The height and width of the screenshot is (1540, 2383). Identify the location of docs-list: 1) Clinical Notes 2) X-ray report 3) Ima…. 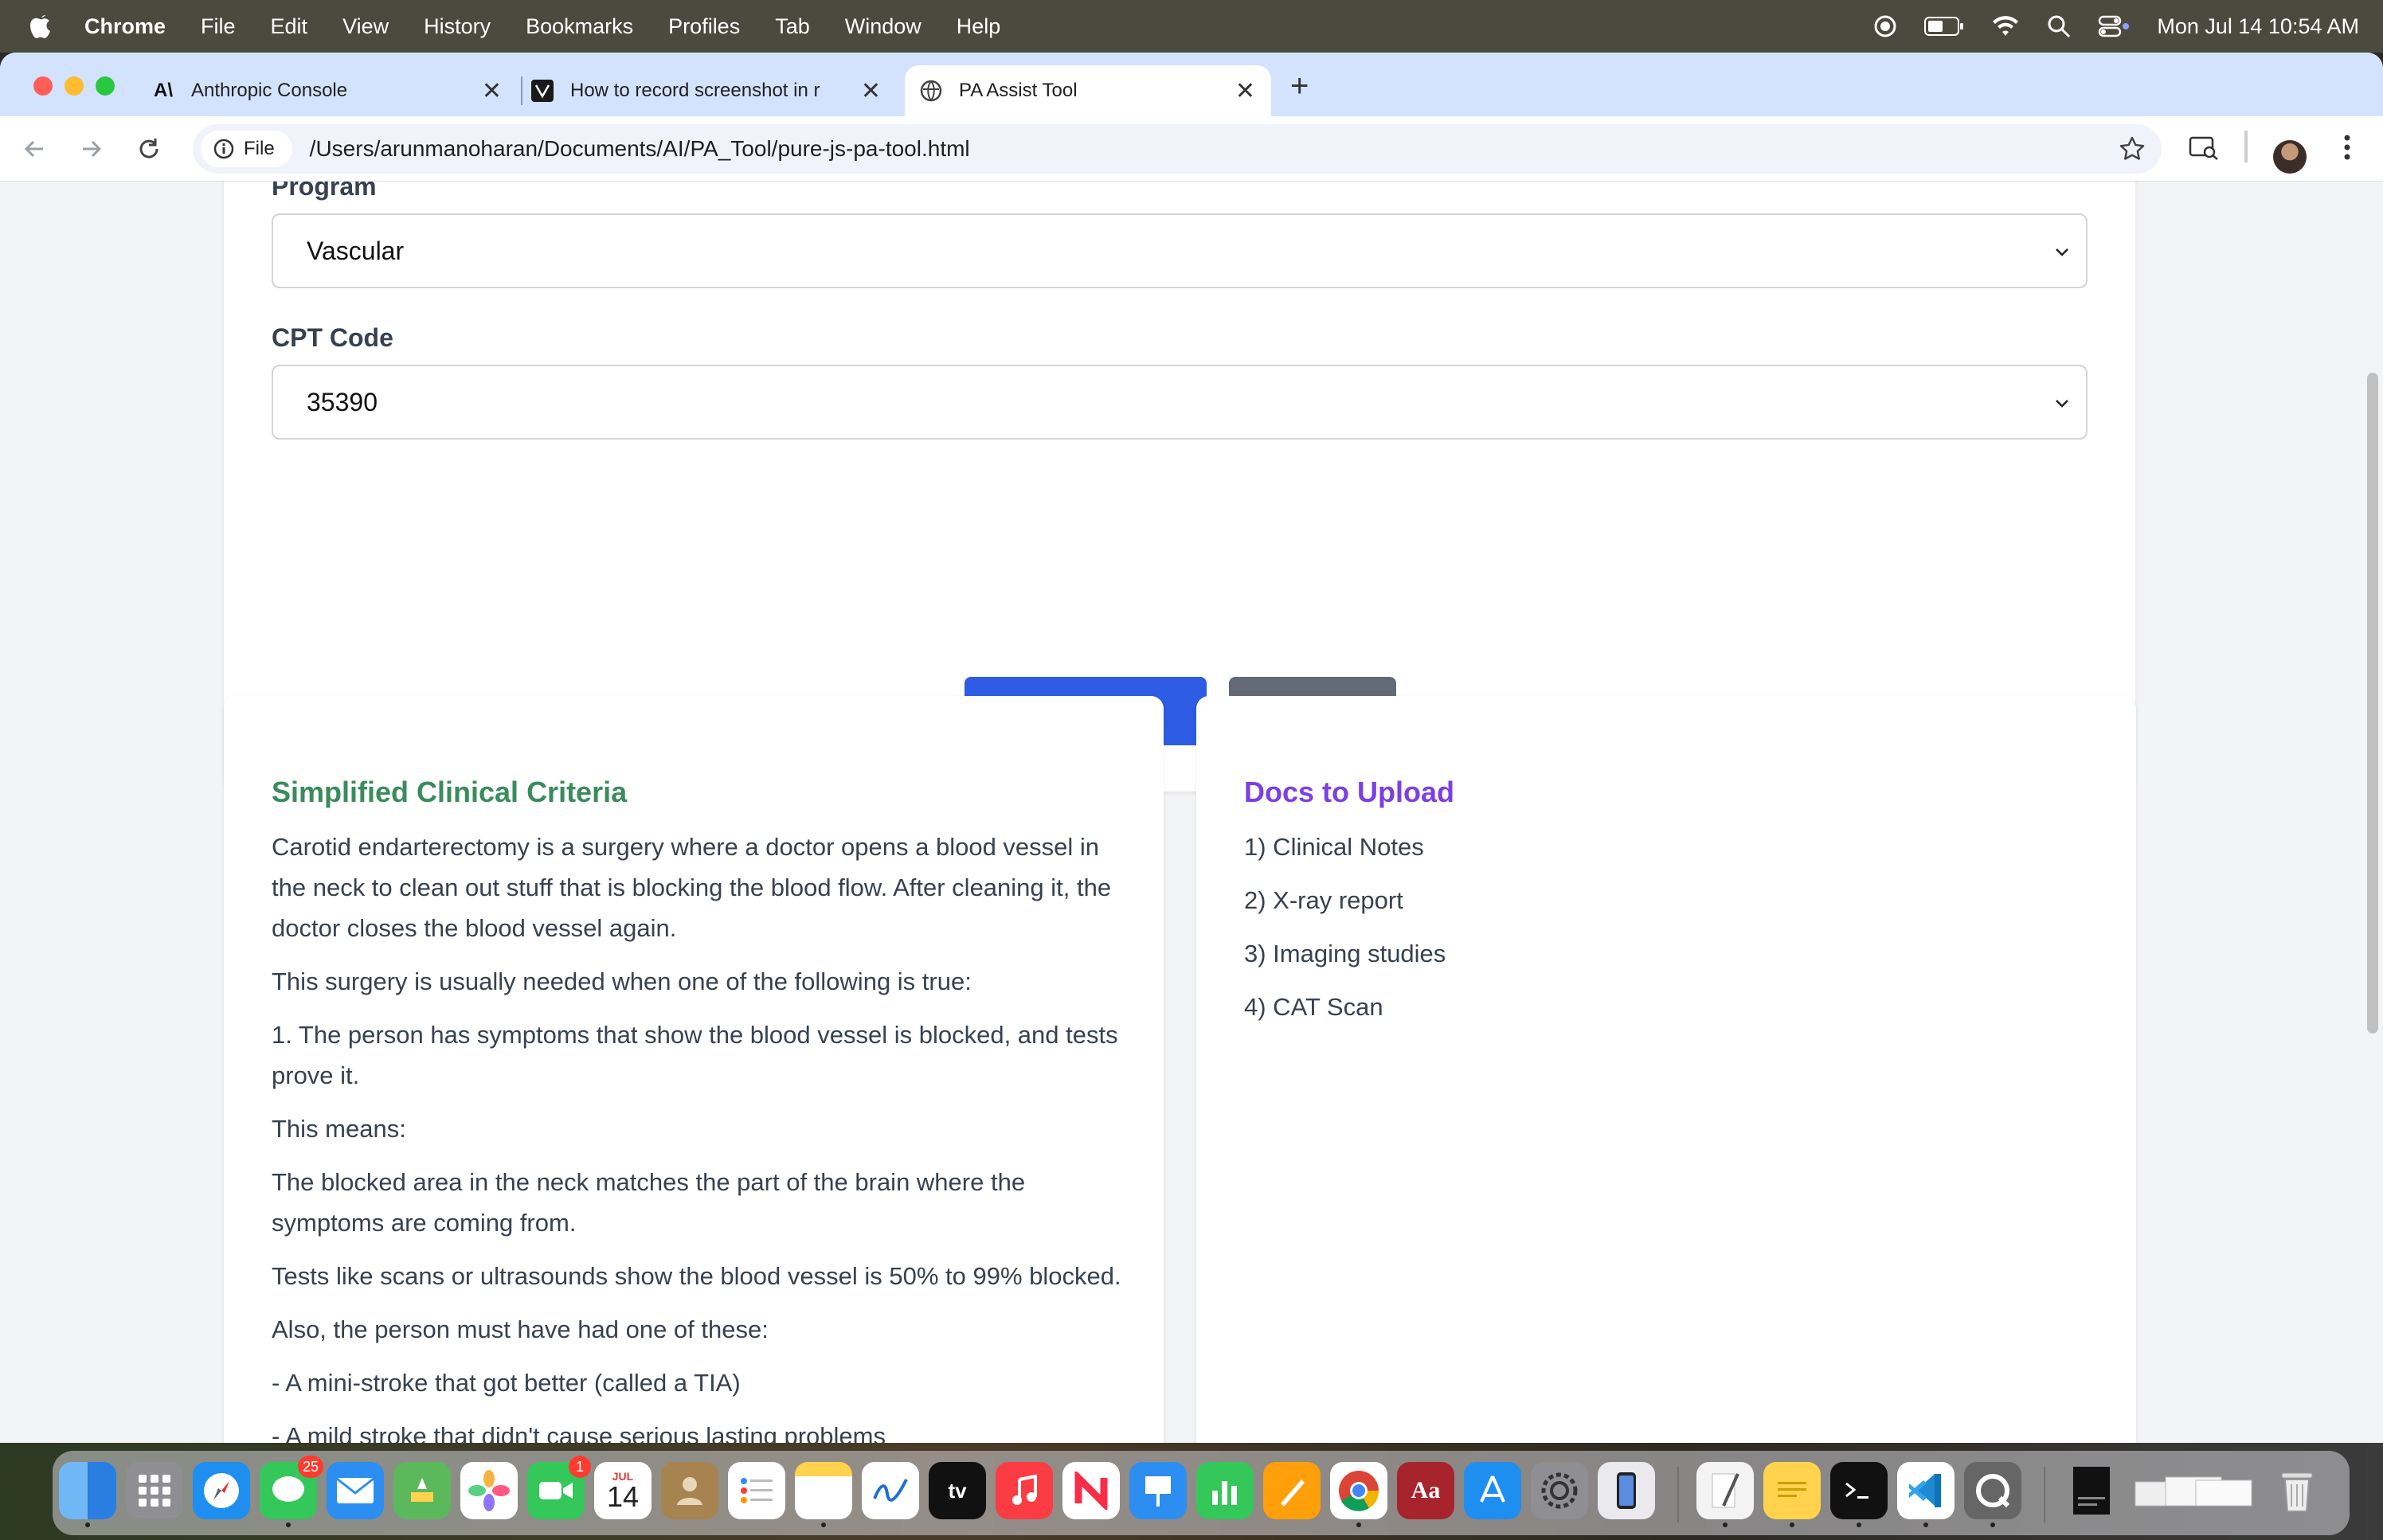
(1345, 933).